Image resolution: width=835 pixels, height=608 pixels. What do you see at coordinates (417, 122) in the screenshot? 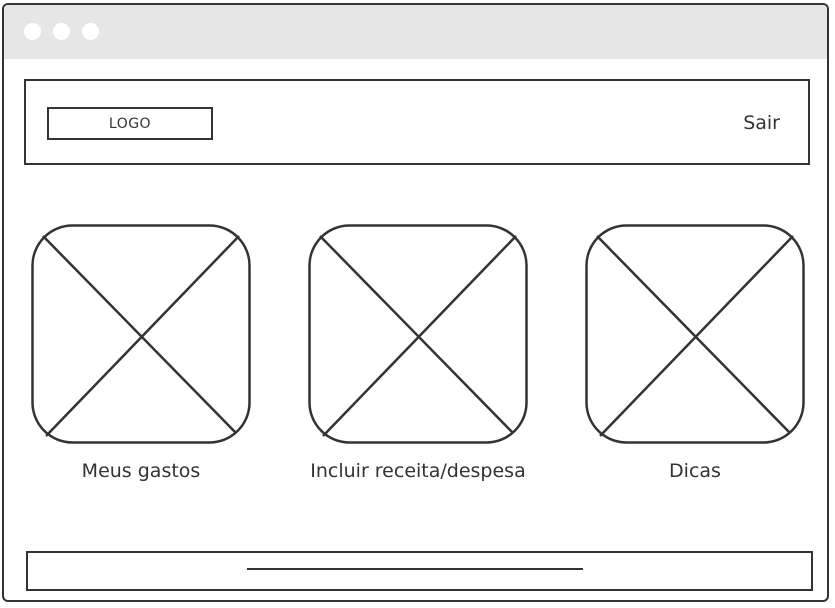
I see `page-header: LOGO Sair` at bounding box center [417, 122].